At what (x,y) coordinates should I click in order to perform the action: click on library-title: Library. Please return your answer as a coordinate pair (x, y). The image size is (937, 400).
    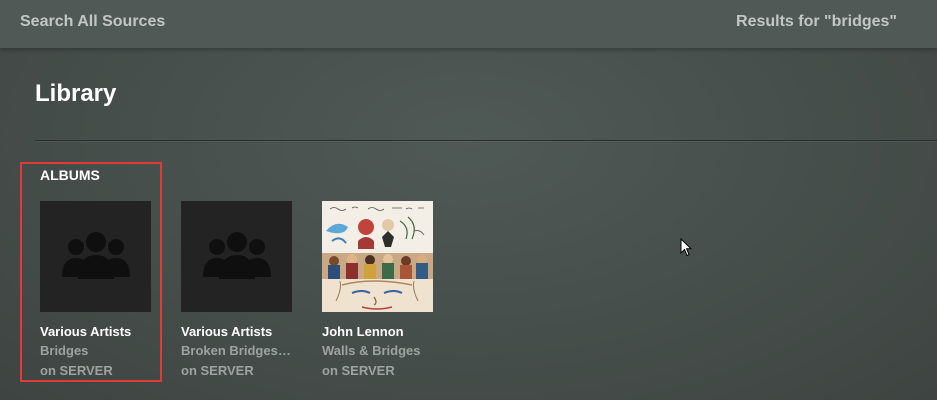
    Looking at the image, I should click on (76, 93).